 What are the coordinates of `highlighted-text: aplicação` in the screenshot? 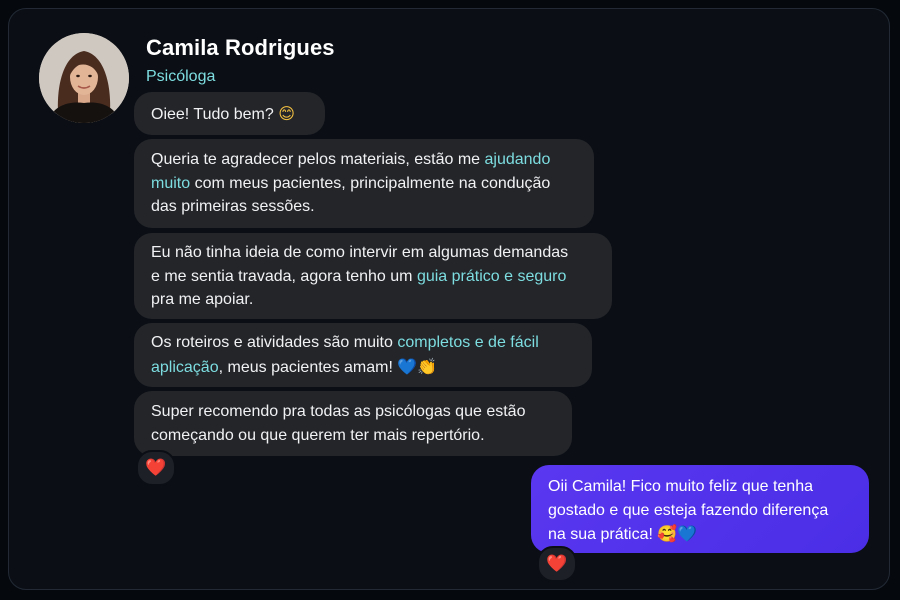 It's located at (185, 367).